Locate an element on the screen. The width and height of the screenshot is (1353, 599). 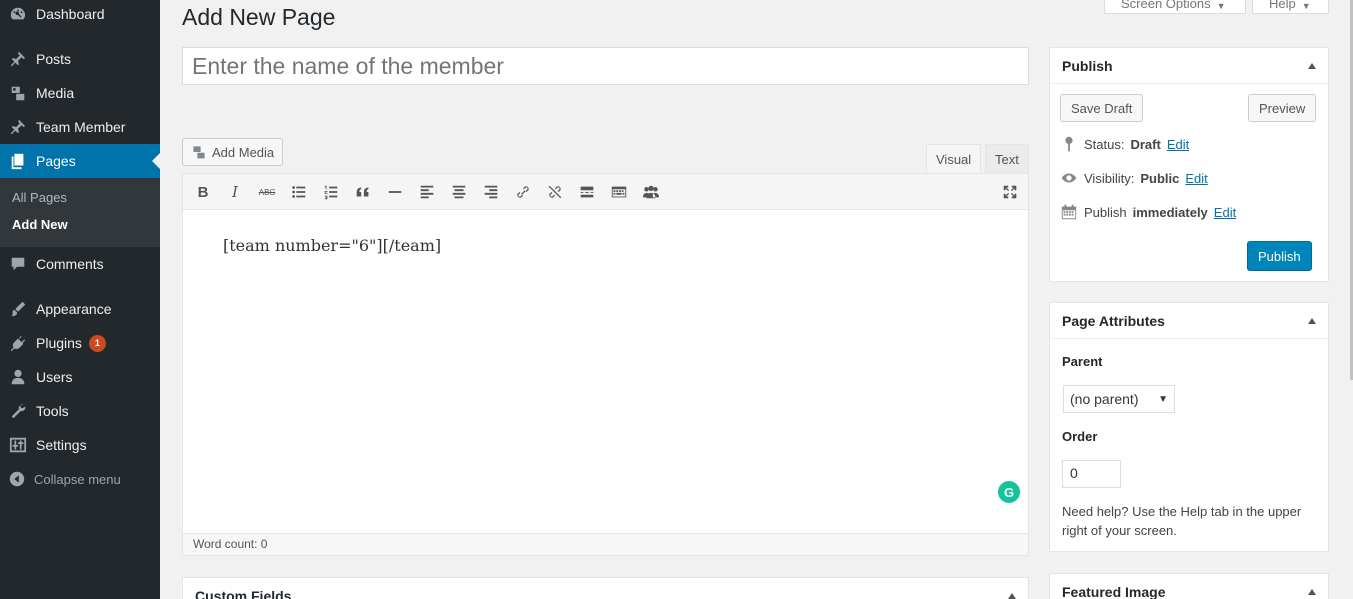
numbered-list-icon is located at coordinates (331, 192).